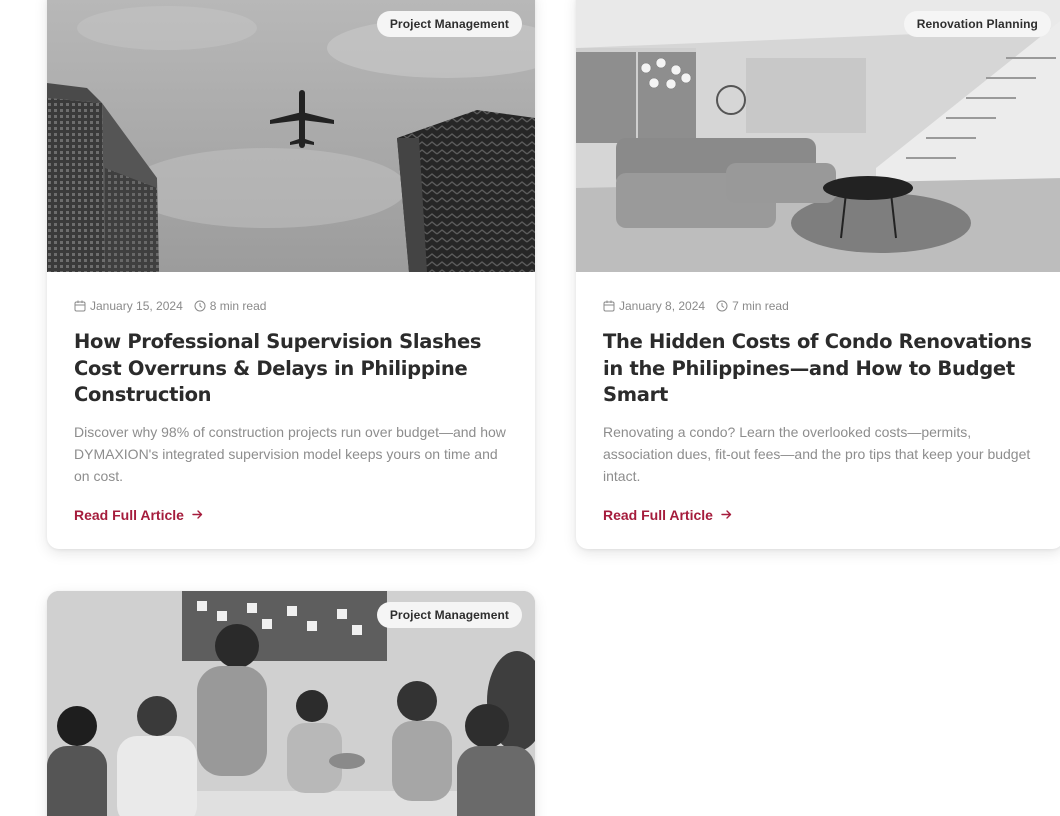  What do you see at coordinates (820, 306) in the screenshot?
I see `post-meta: January 8, 2024 7 min read` at bounding box center [820, 306].